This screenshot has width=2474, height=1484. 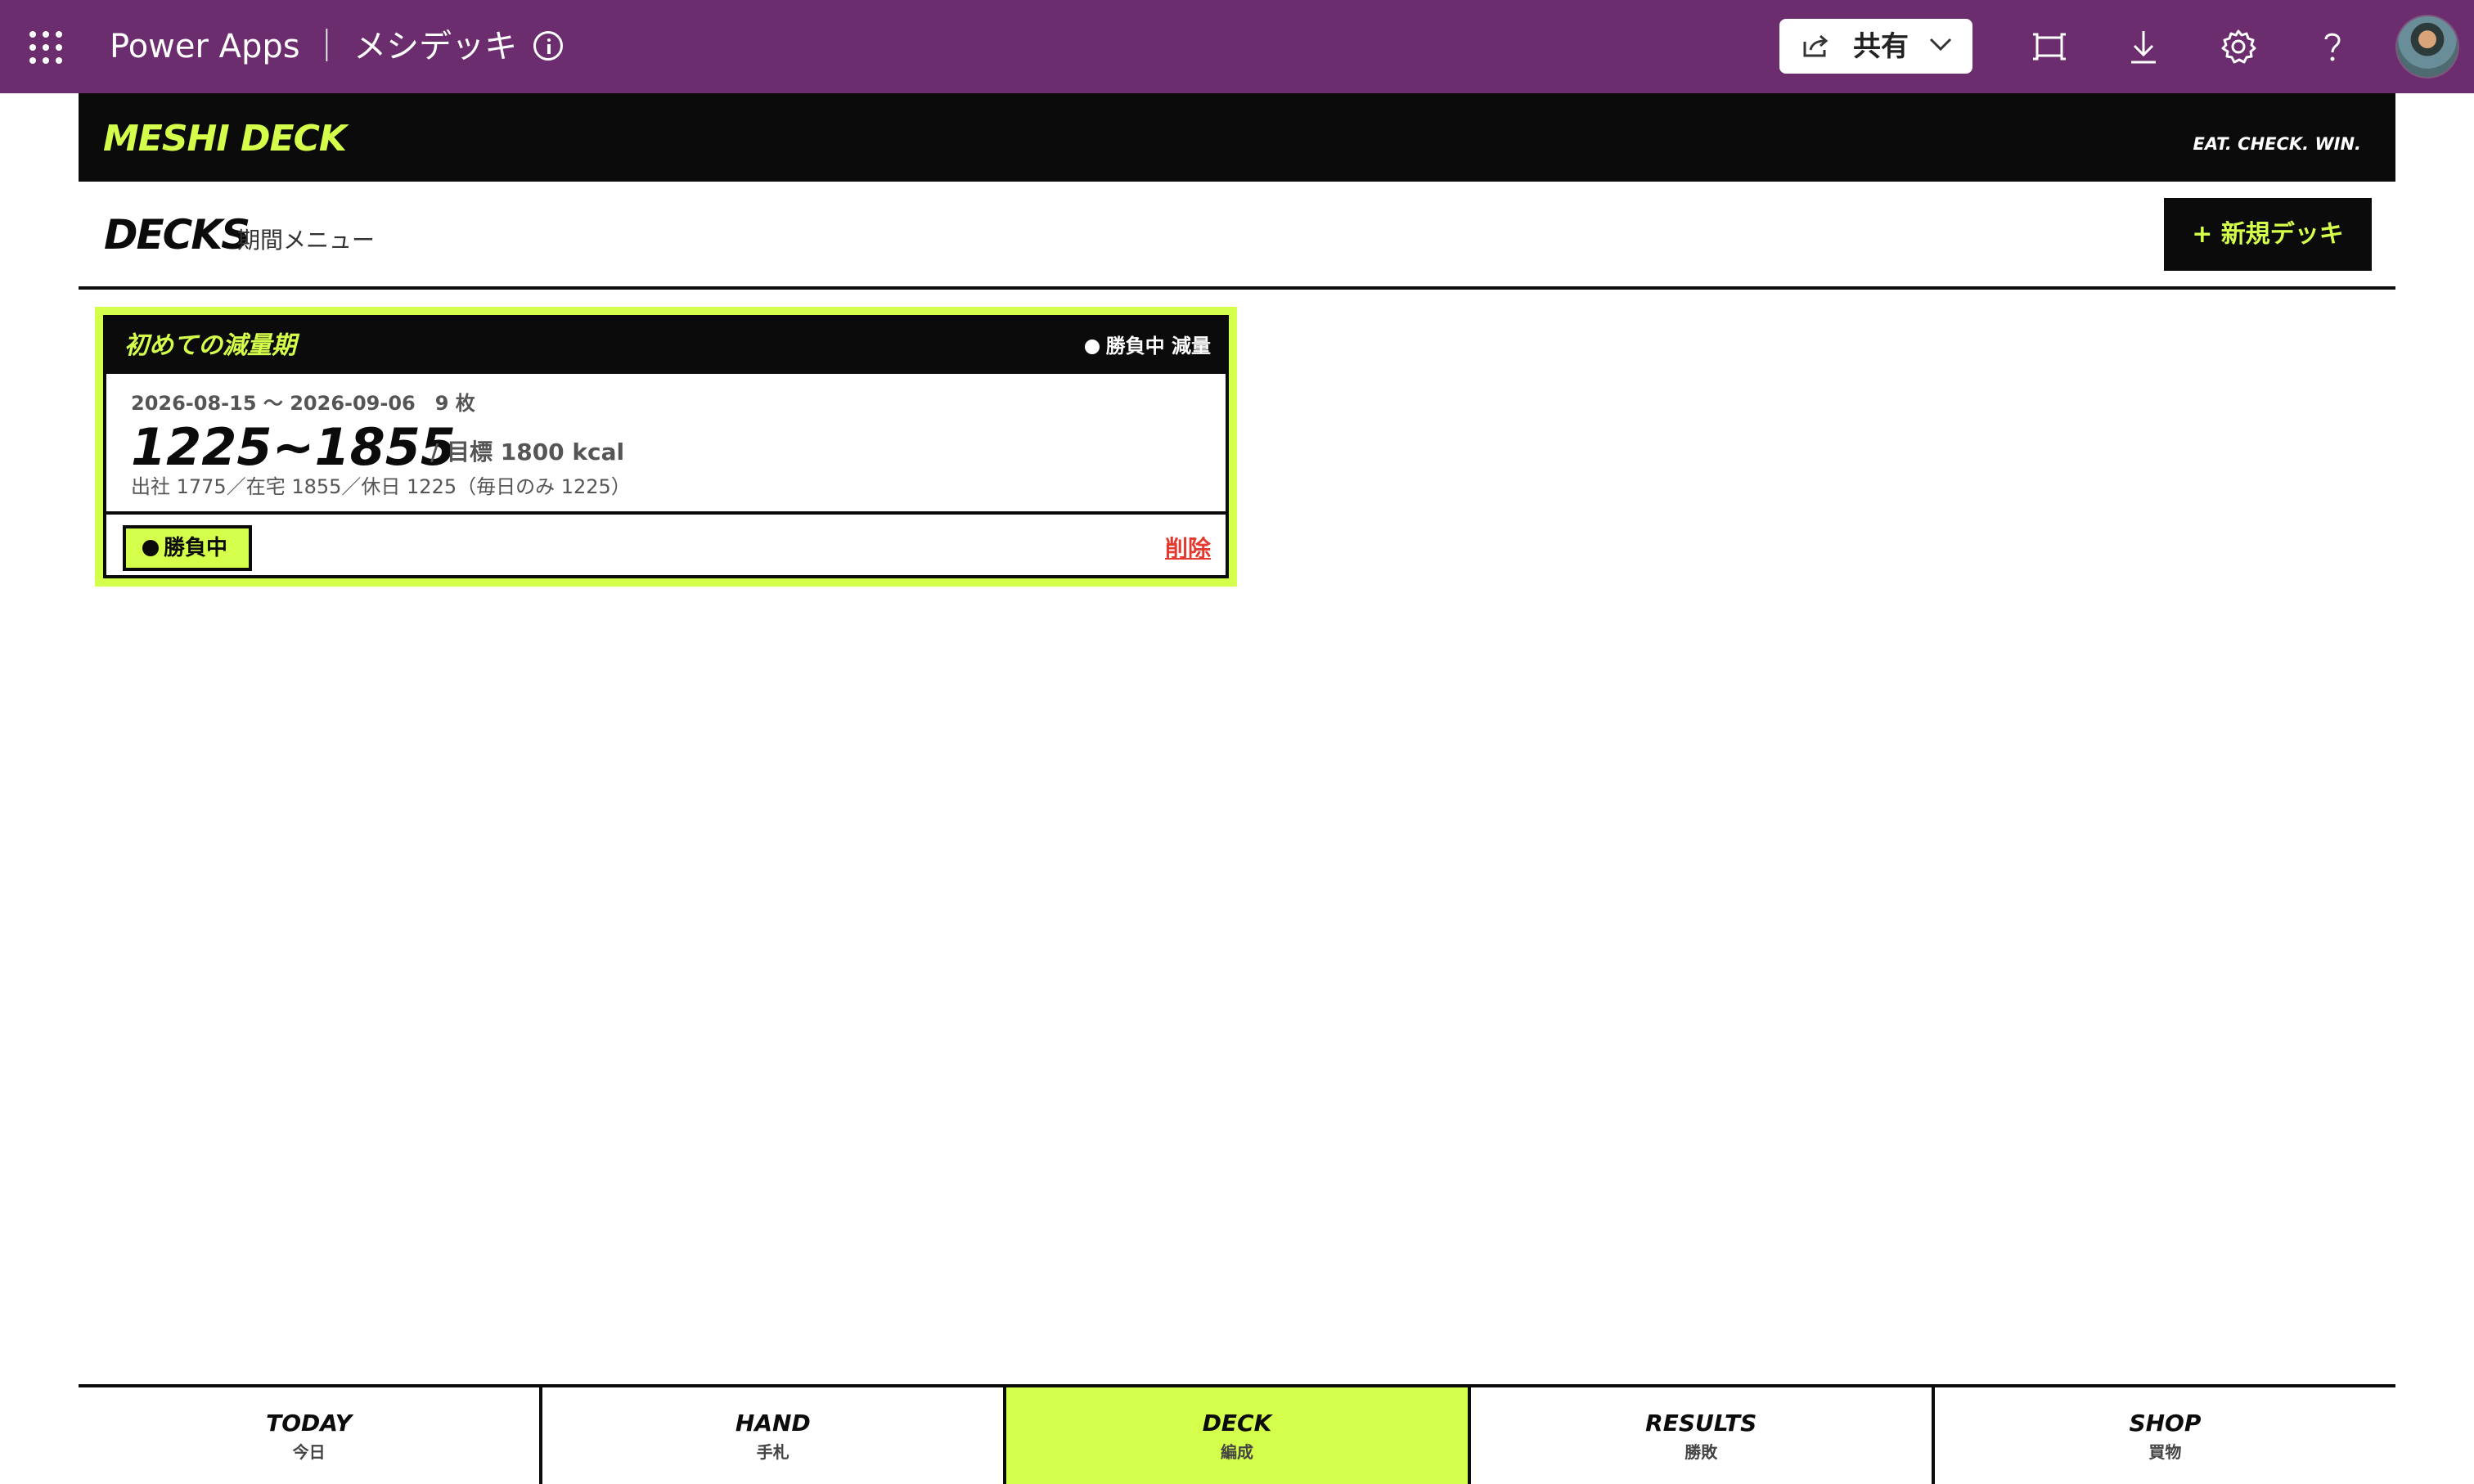 What do you see at coordinates (45, 47) in the screenshot?
I see `waffle-icon` at bounding box center [45, 47].